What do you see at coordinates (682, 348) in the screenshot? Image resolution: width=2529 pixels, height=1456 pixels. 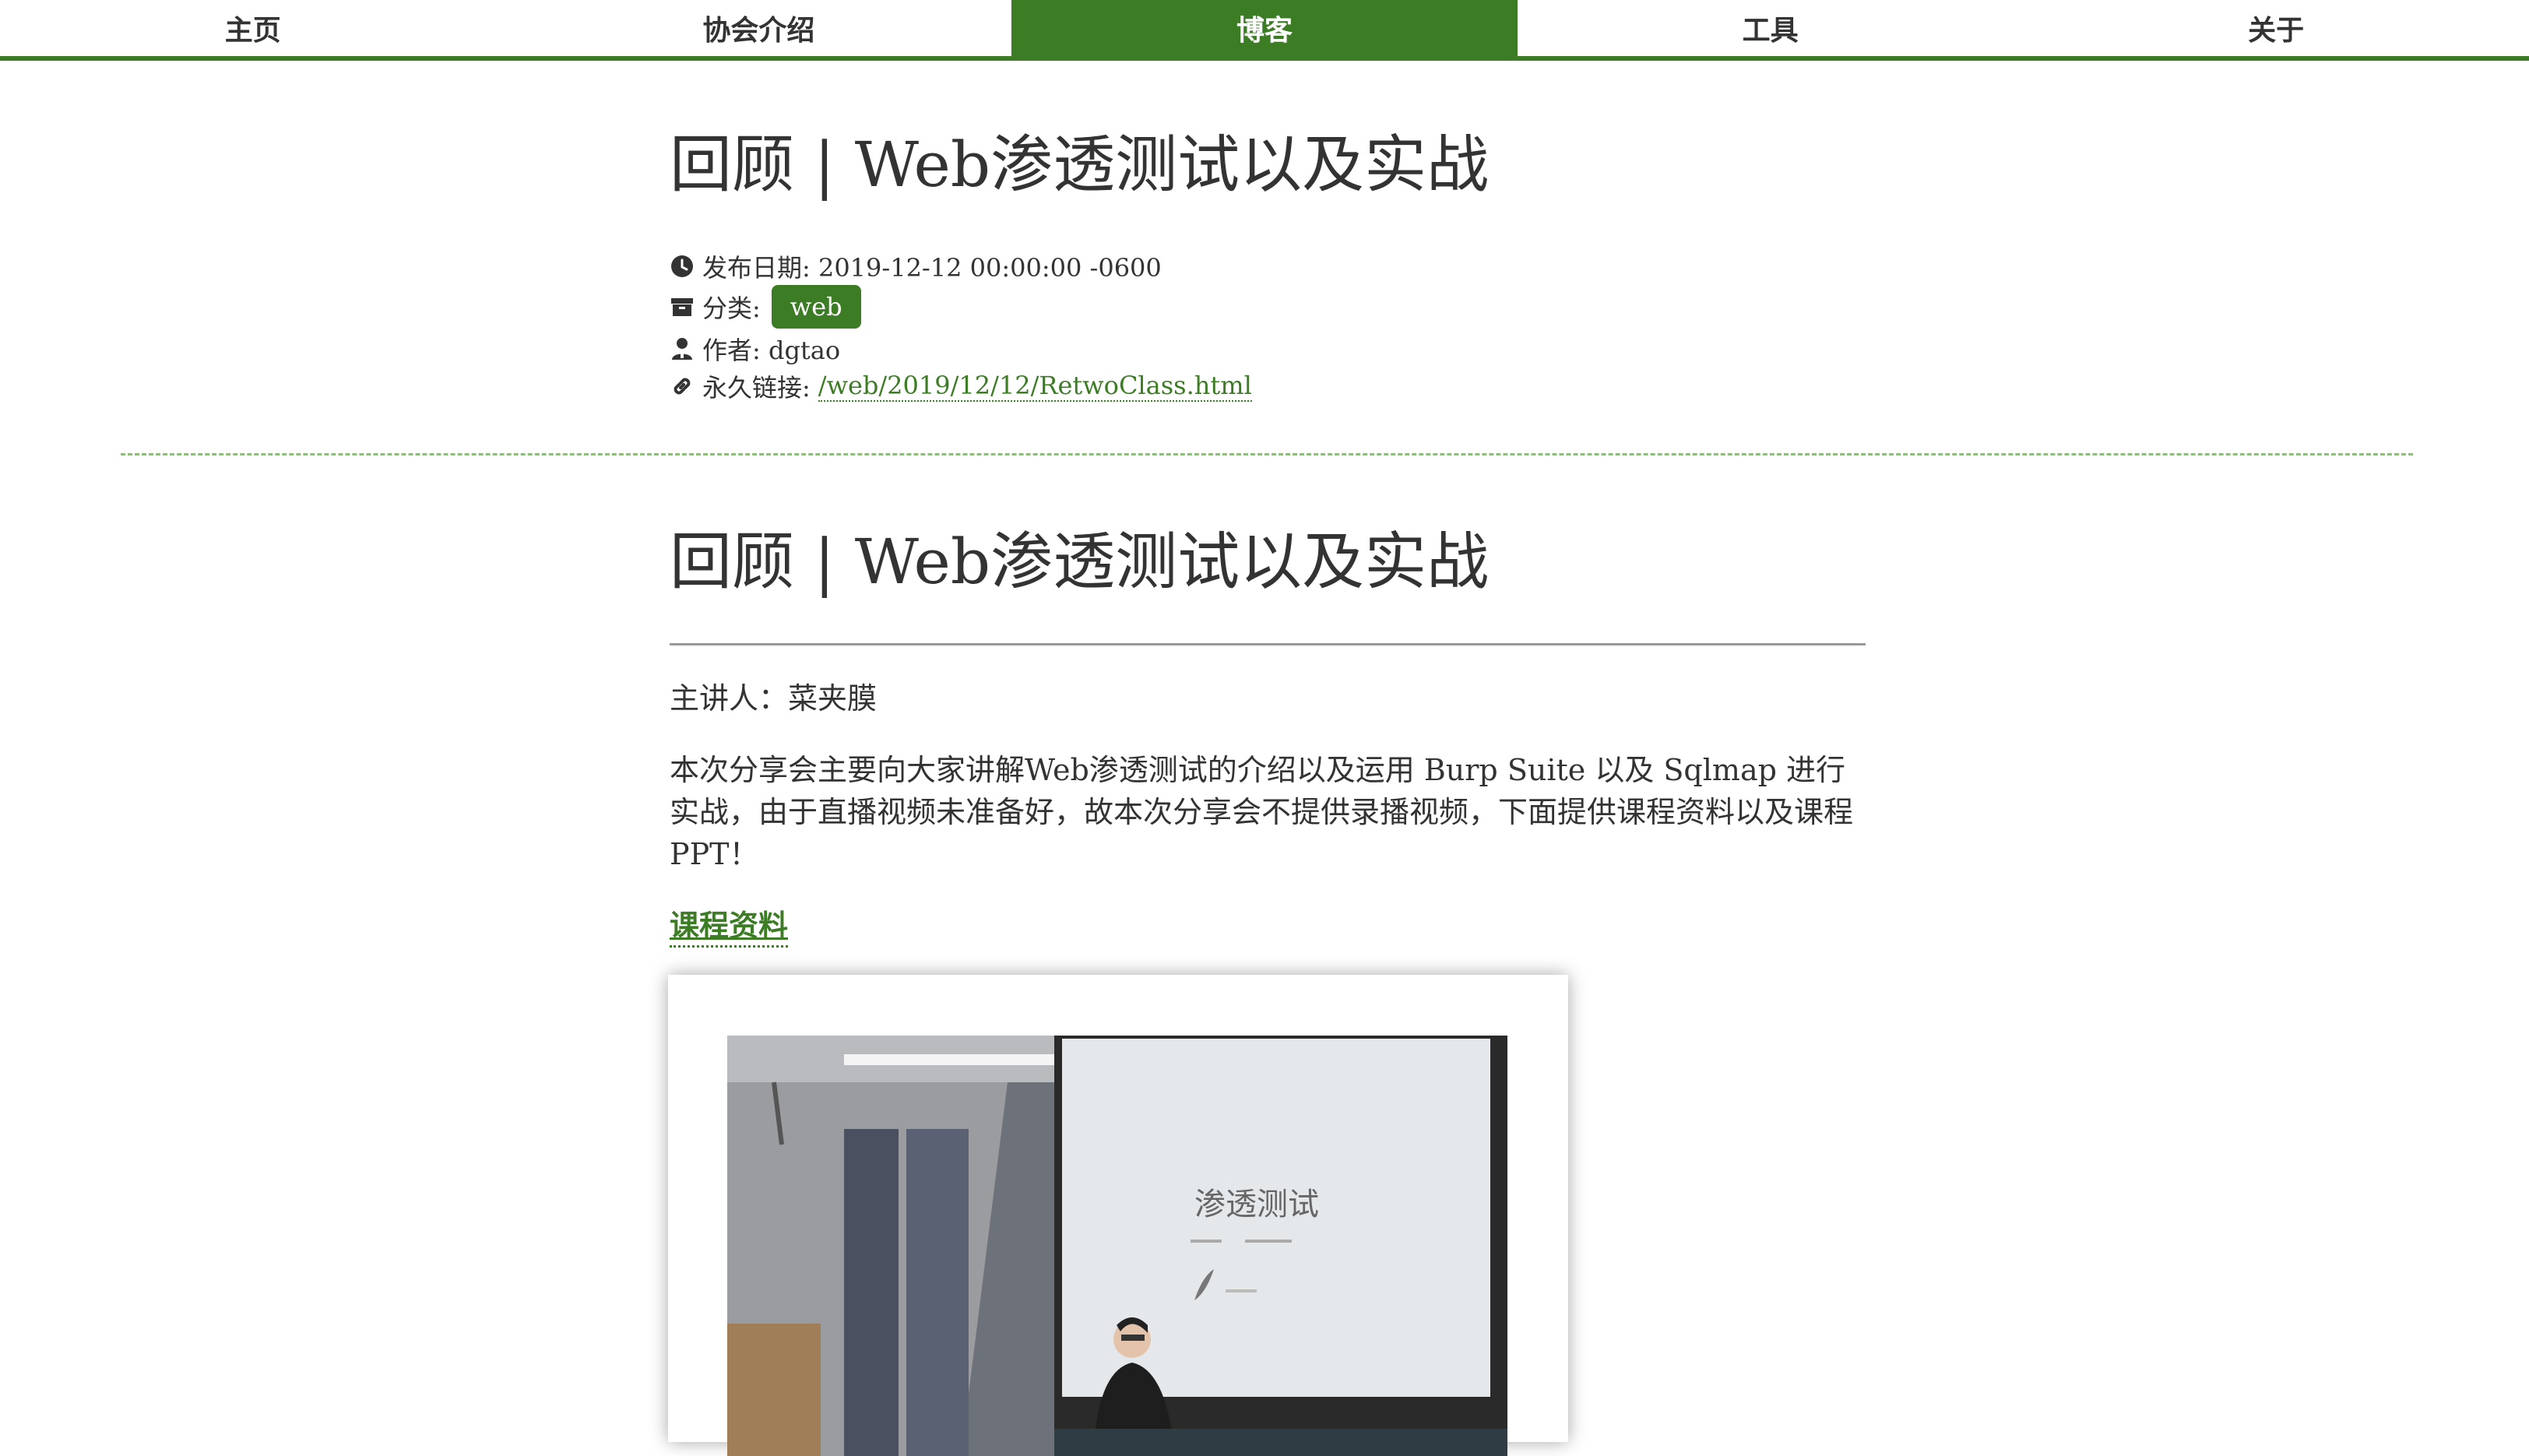 I see `user-icon` at bounding box center [682, 348].